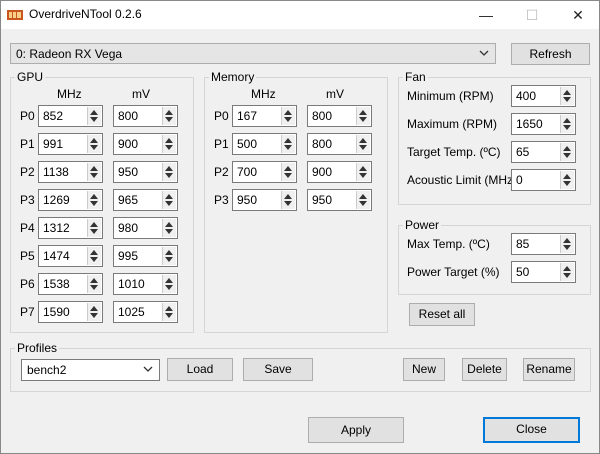  Describe the element at coordinates (70, 312) in the screenshot. I see `gpu-p7-mhz-input: 1590` at that location.